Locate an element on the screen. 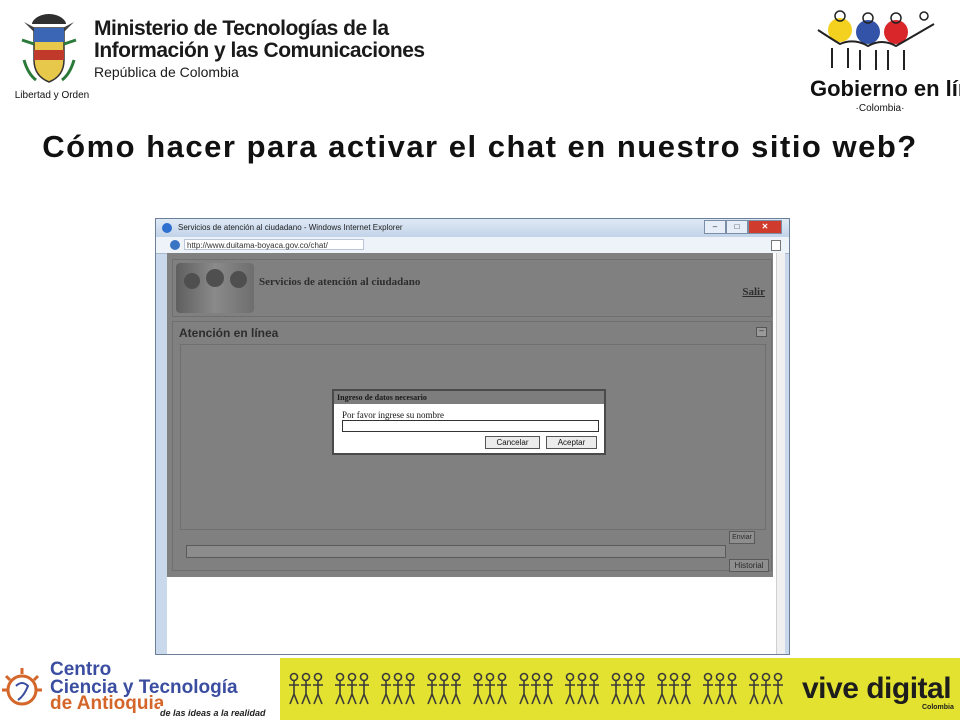  message-input is located at coordinates (456, 551).